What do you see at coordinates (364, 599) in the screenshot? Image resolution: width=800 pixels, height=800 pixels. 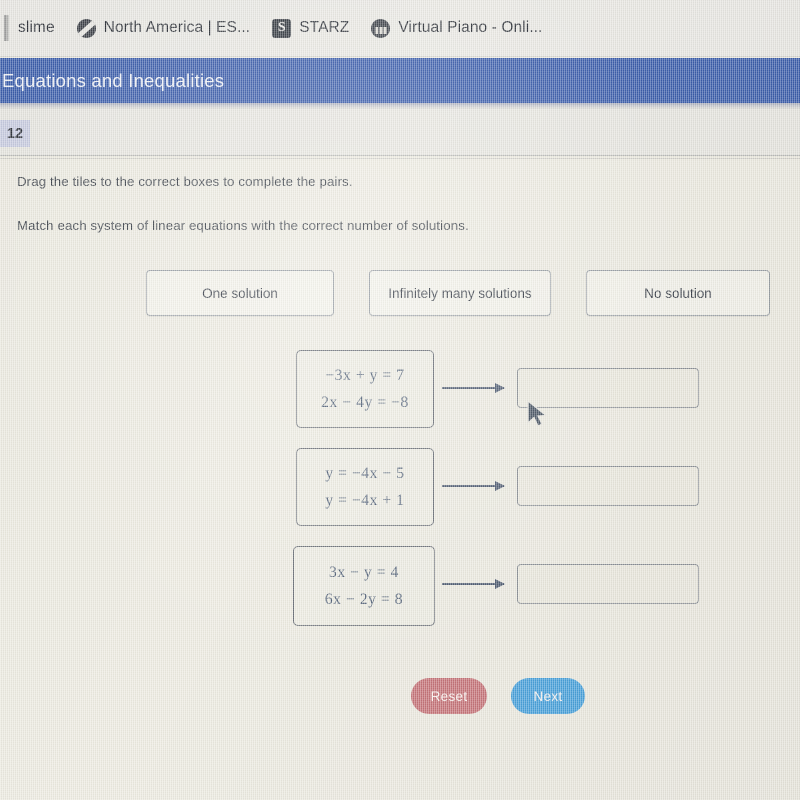 I see `equation-line: 6x − 2y = 8` at bounding box center [364, 599].